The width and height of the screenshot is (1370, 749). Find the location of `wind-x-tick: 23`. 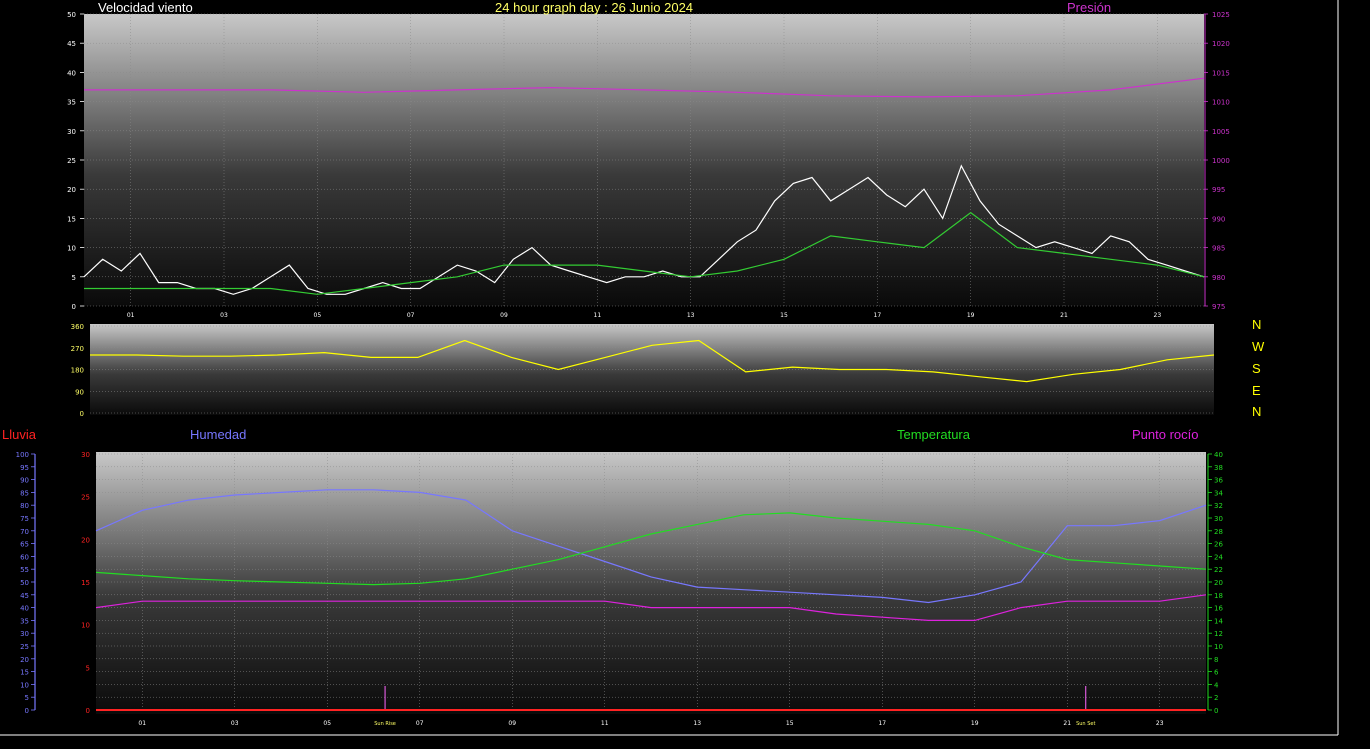

wind-x-tick: 23 is located at coordinates (1158, 315).